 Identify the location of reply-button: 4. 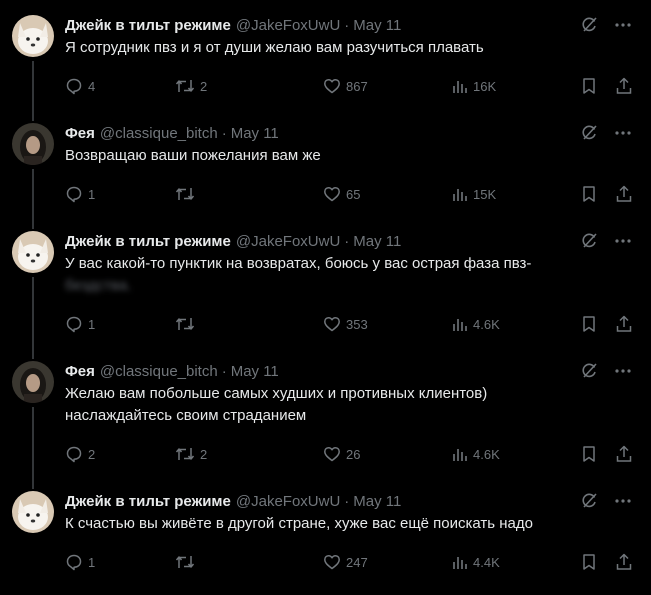
(80, 86).